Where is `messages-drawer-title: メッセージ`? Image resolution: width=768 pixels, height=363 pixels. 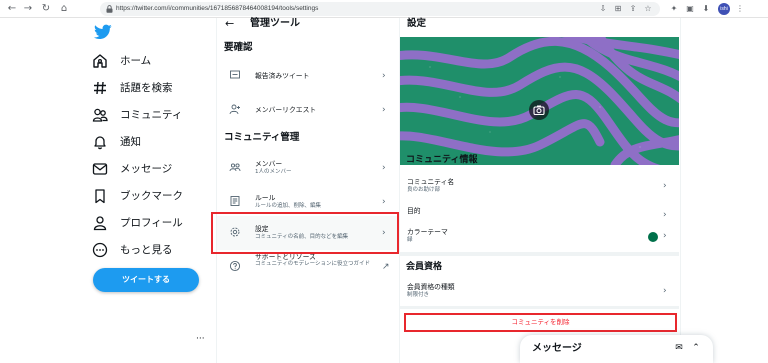
messages-drawer-title: メッセージ is located at coordinates (557, 348).